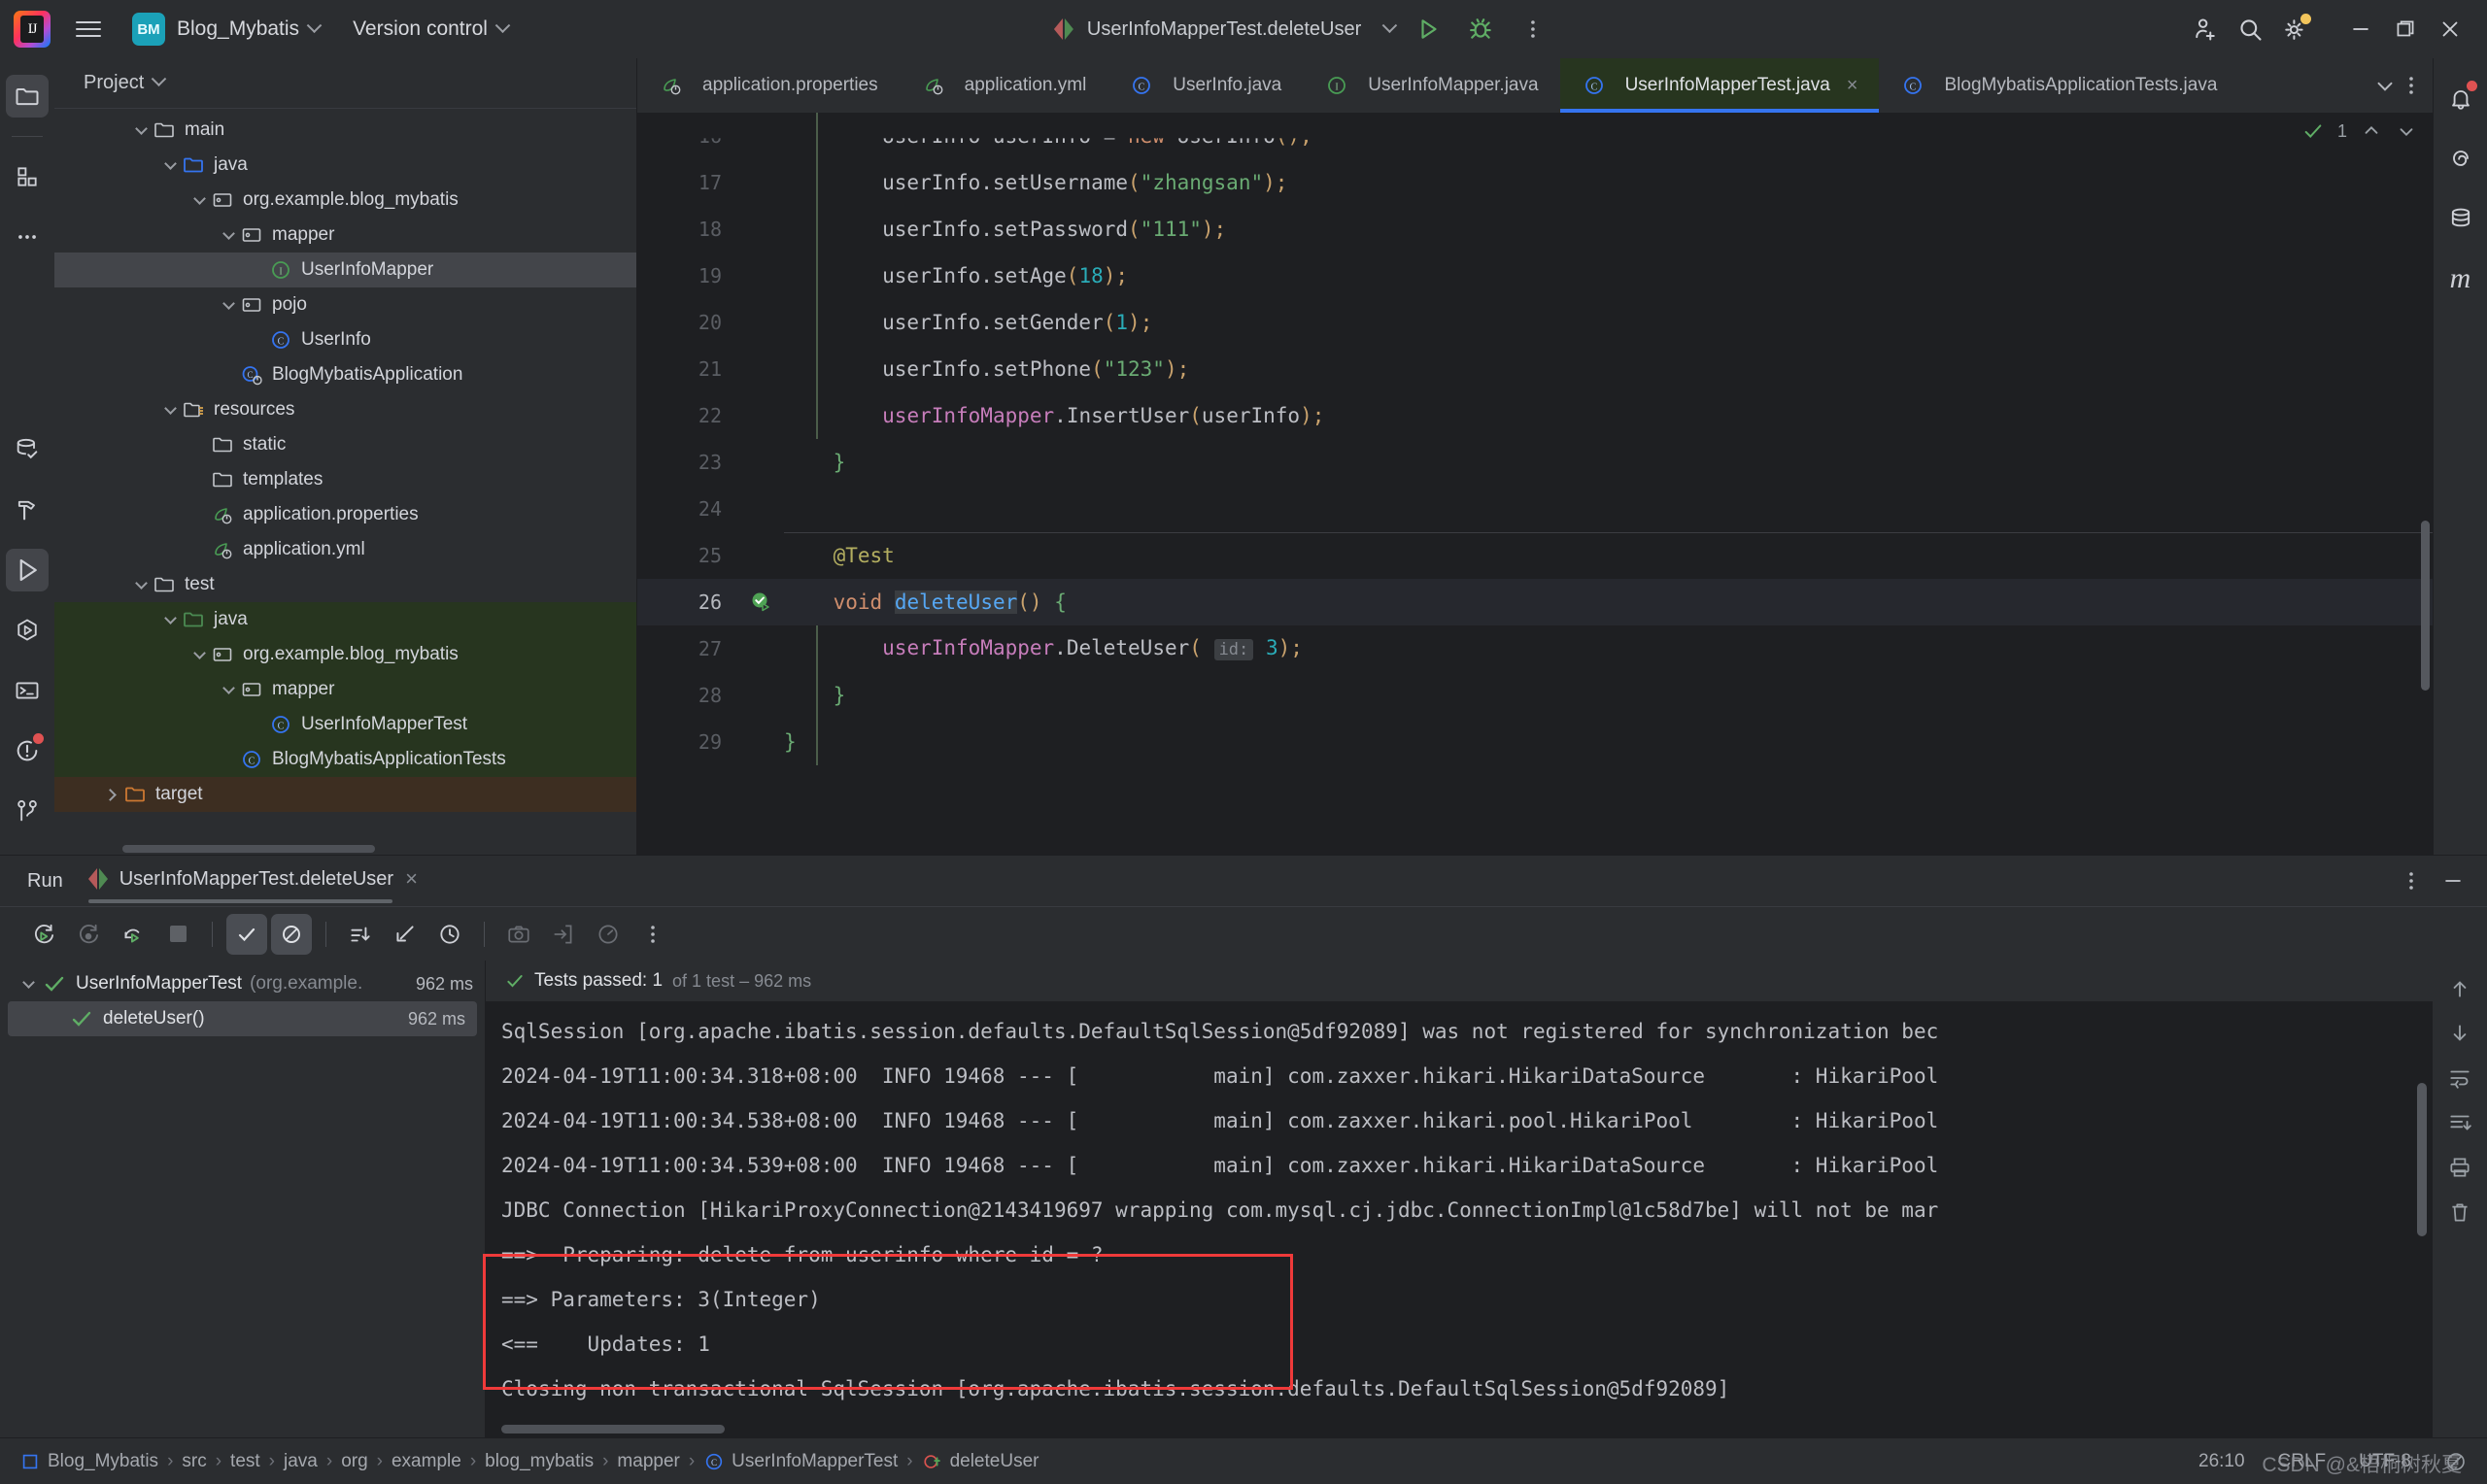 The height and width of the screenshot is (1484, 2487). What do you see at coordinates (27, 237) in the screenshot?
I see `more-tool-windows-button` at bounding box center [27, 237].